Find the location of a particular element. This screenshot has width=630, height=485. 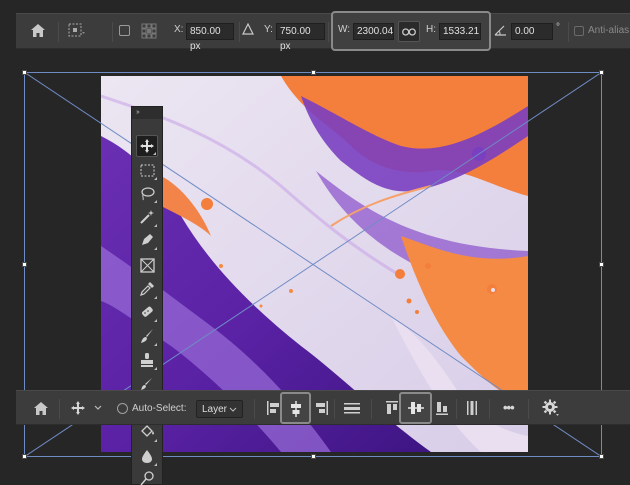

distribute-horizontal-button is located at coordinates (352, 410).